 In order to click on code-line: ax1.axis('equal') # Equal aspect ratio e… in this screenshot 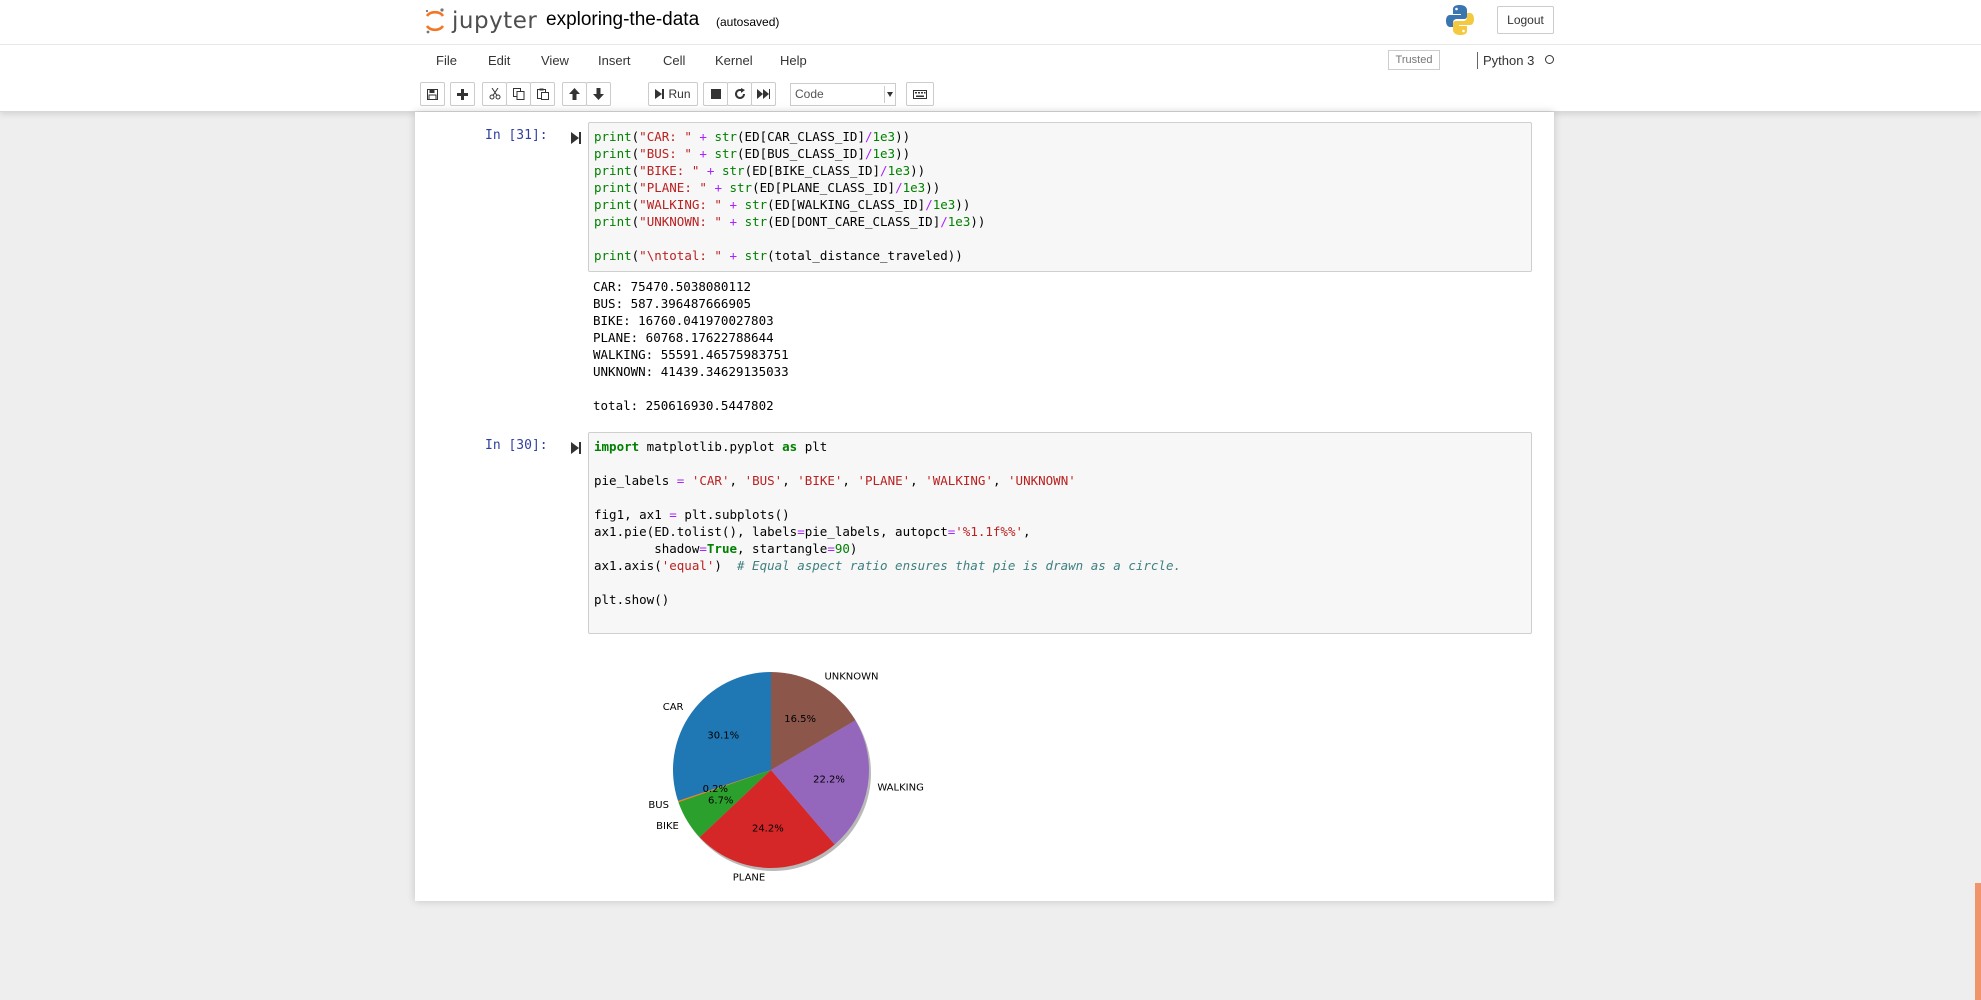, I will do `click(888, 565)`.